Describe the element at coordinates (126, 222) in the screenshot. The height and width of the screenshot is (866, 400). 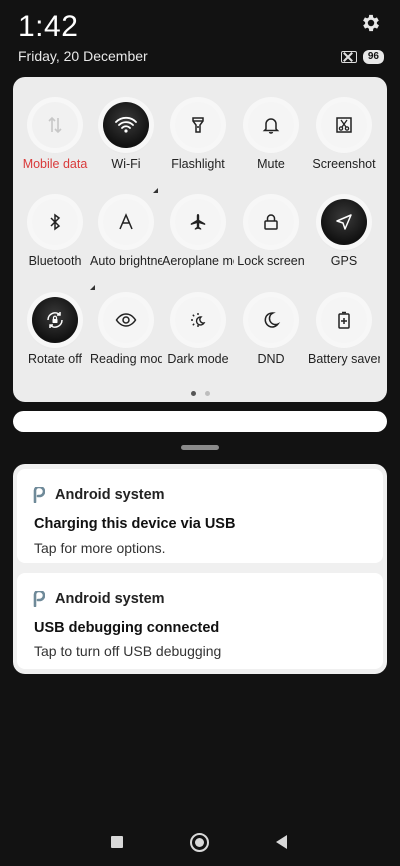
I see `auto-brightness-icon` at that location.